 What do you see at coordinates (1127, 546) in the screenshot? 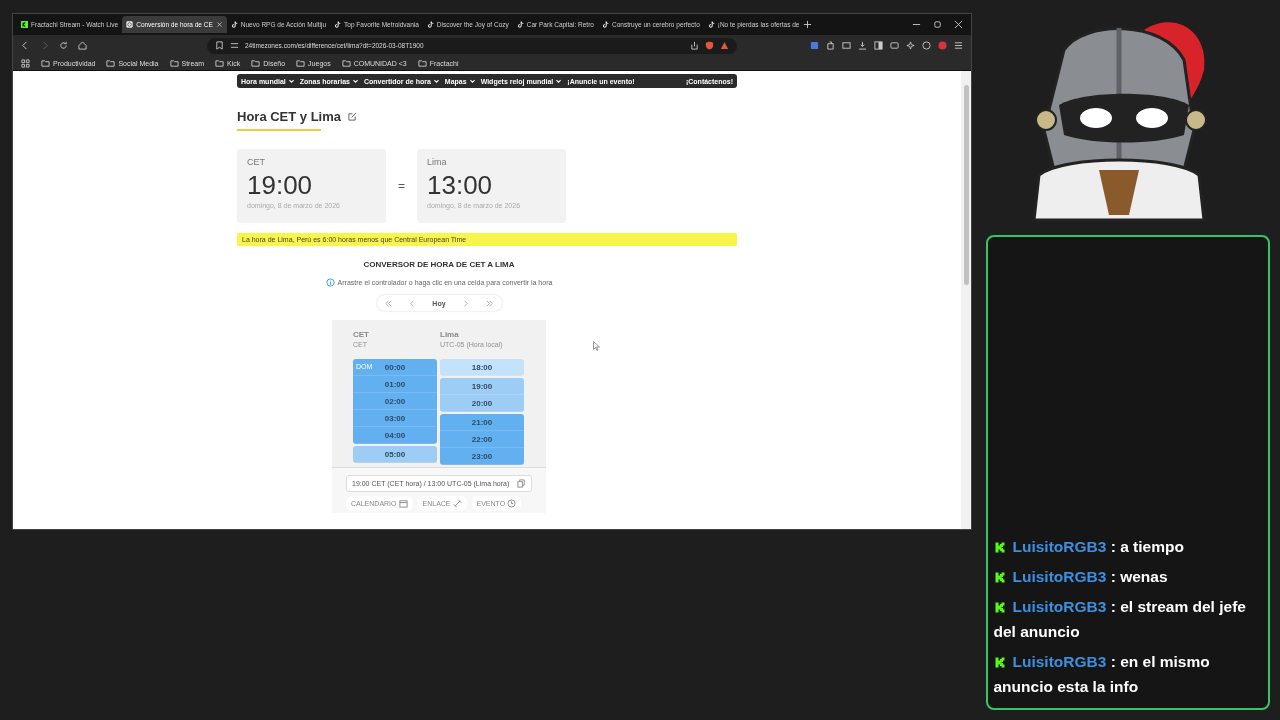
I see `chat-message: LuisitoRGB3 : a tiempo` at bounding box center [1127, 546].